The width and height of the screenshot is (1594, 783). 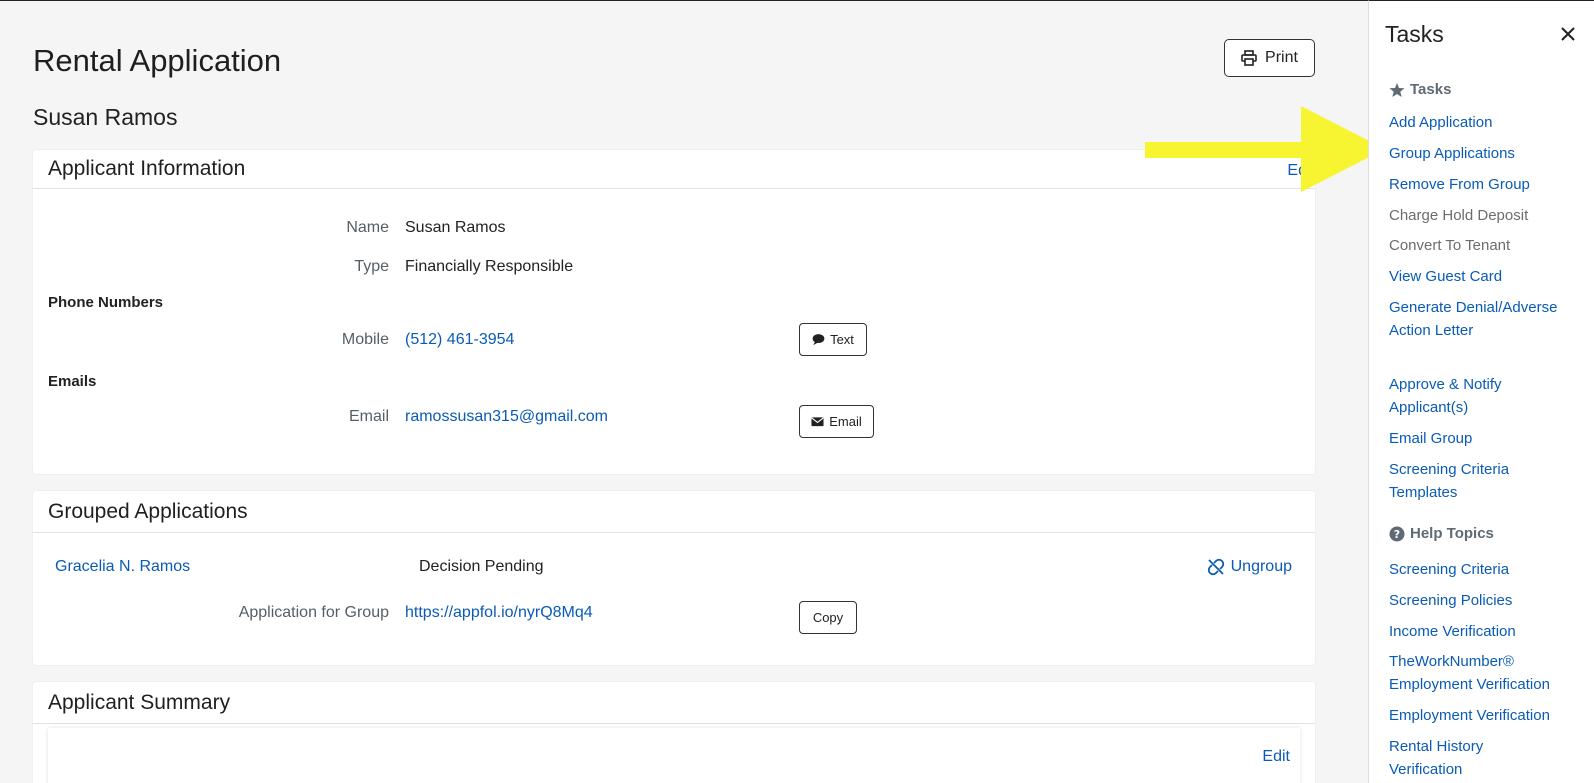 What do you see at coordinates (459, 340) in the screenshot?
I see `mobile-phone-link: (512) 461-3954` at bounding box center [459, 340].